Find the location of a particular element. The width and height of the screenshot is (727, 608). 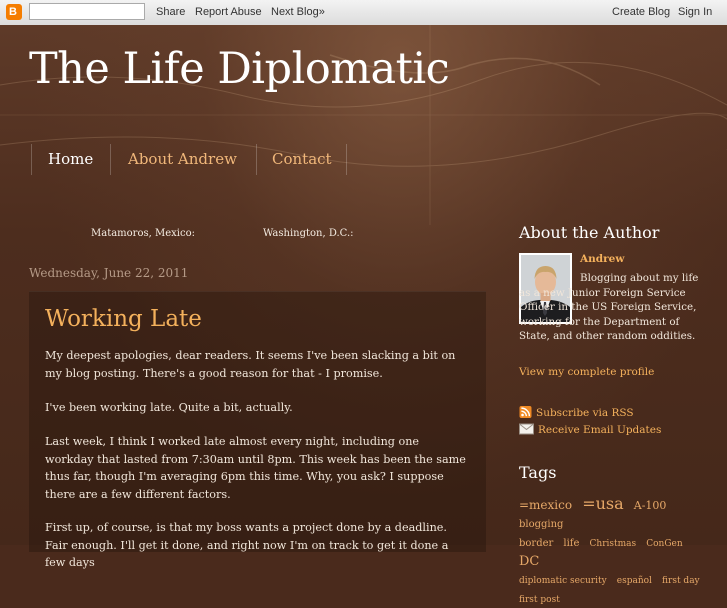

blogger-logo-letter: B is located at coordinates (13, 12).